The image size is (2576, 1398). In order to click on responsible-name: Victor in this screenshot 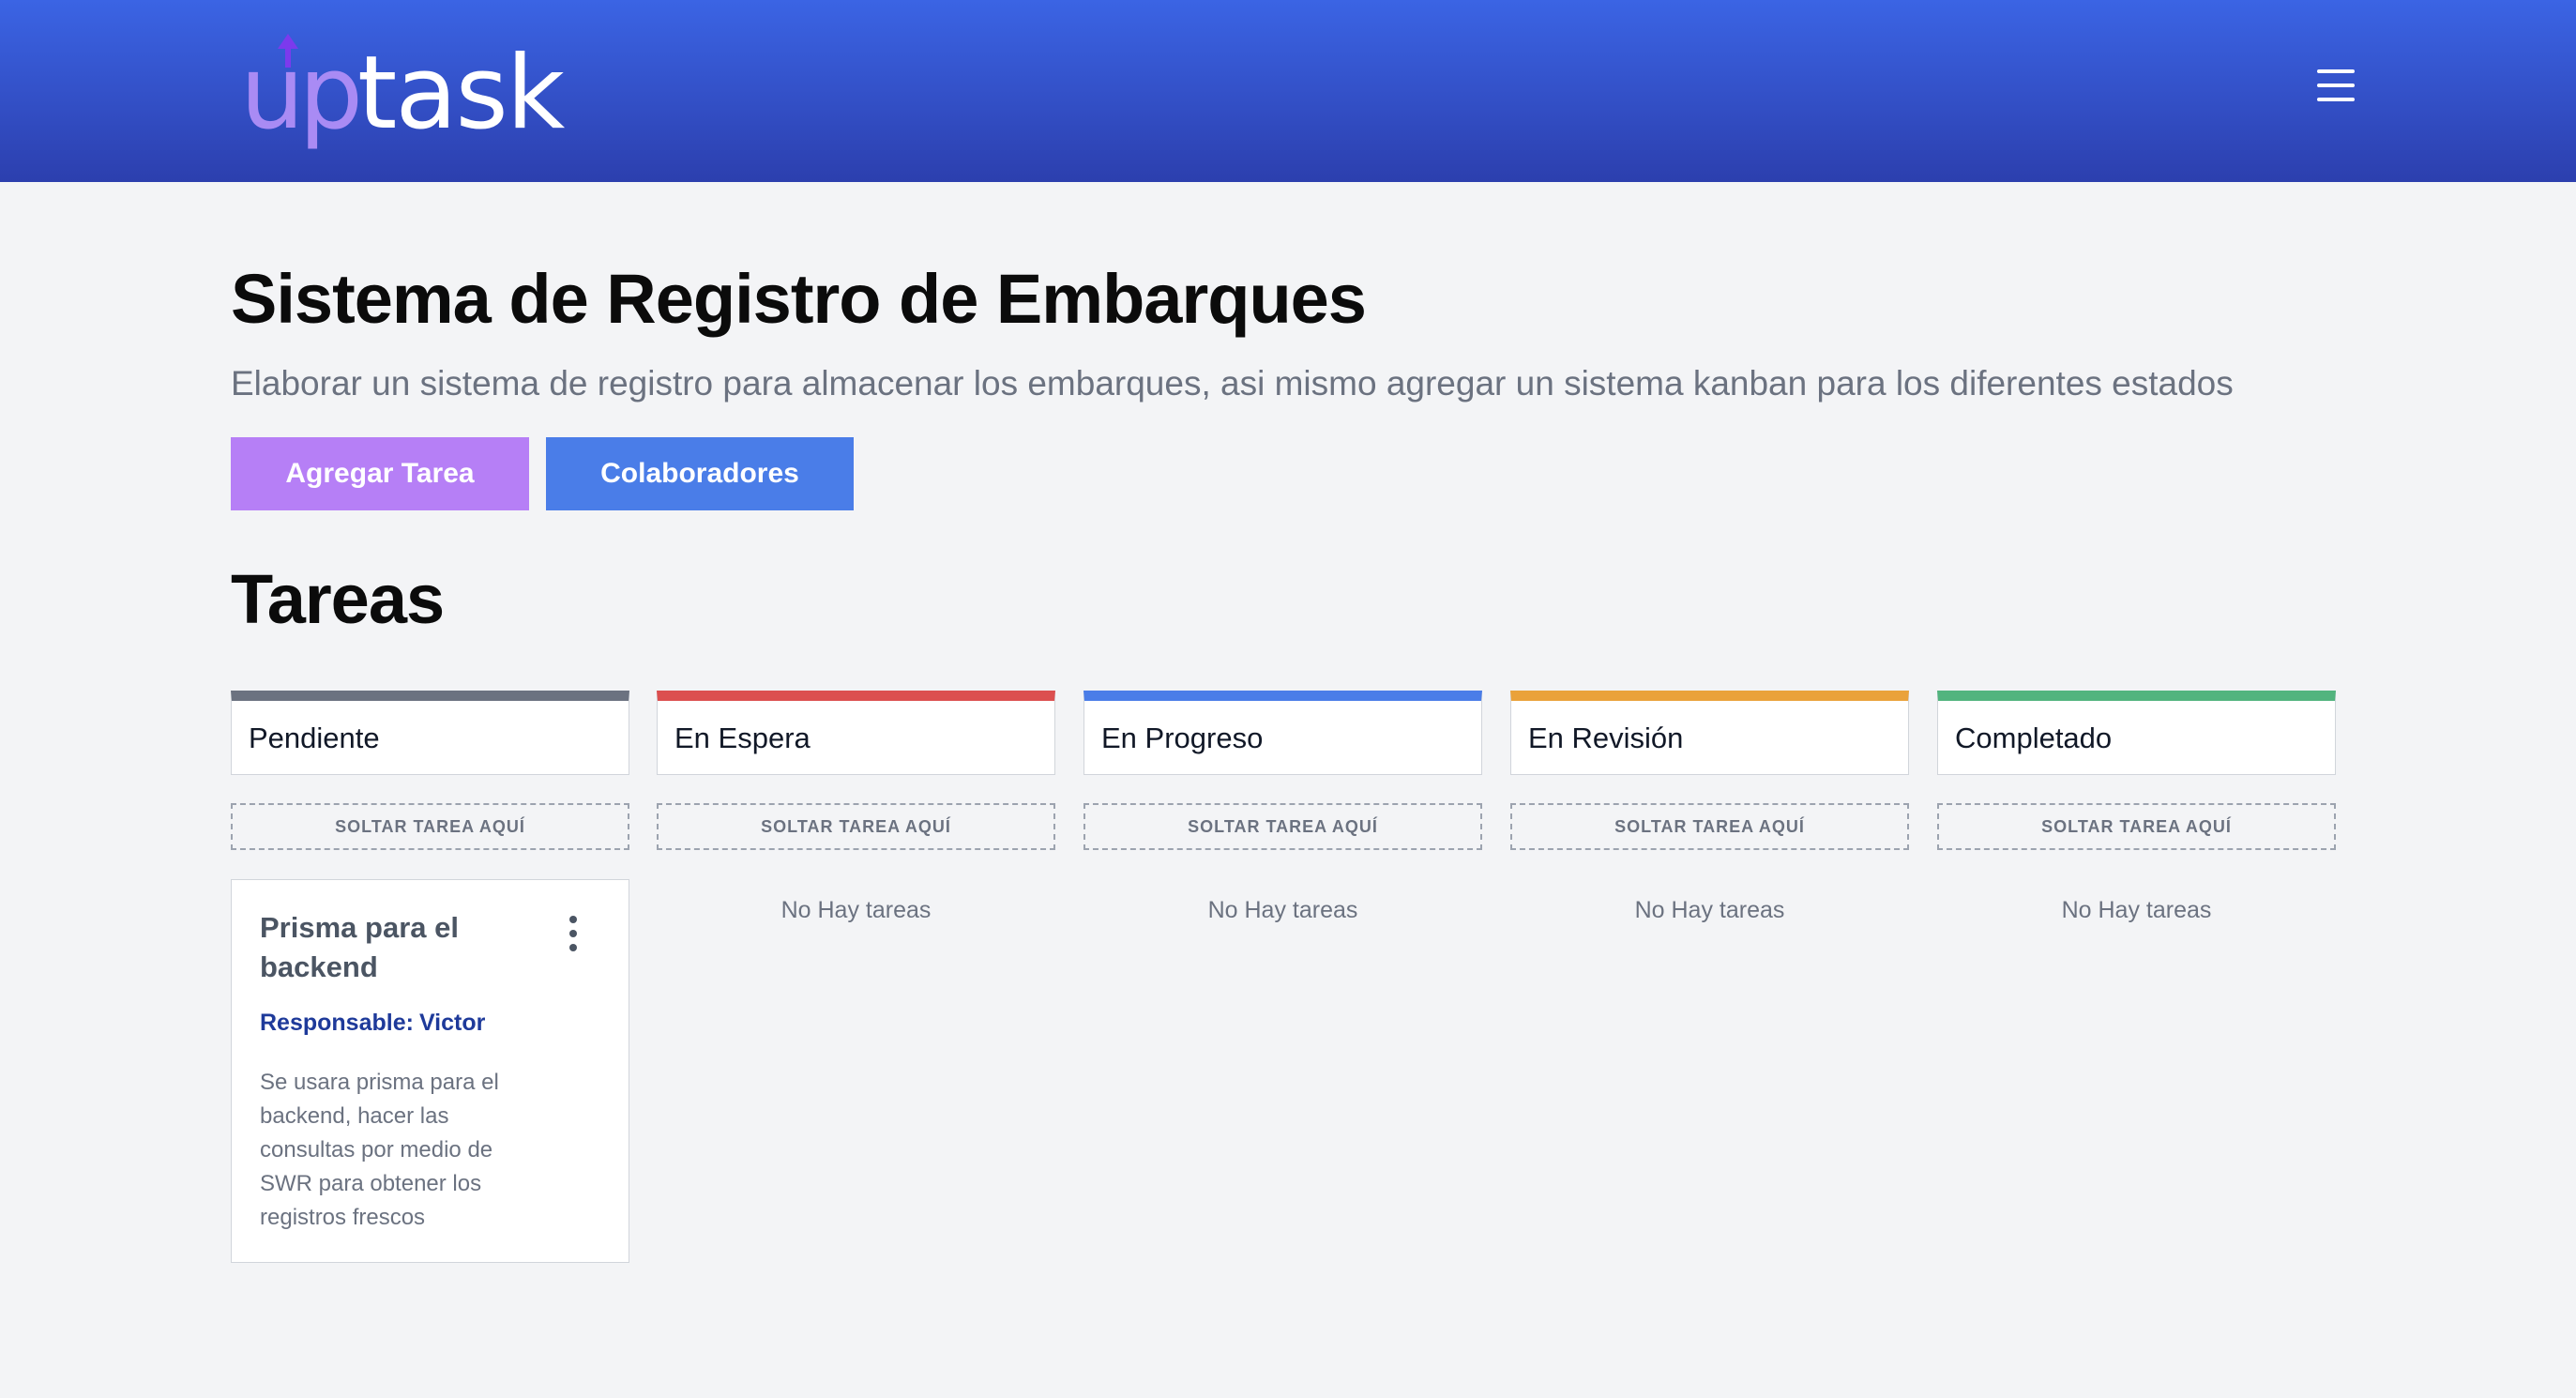, I will do `click(452, 1023)`.